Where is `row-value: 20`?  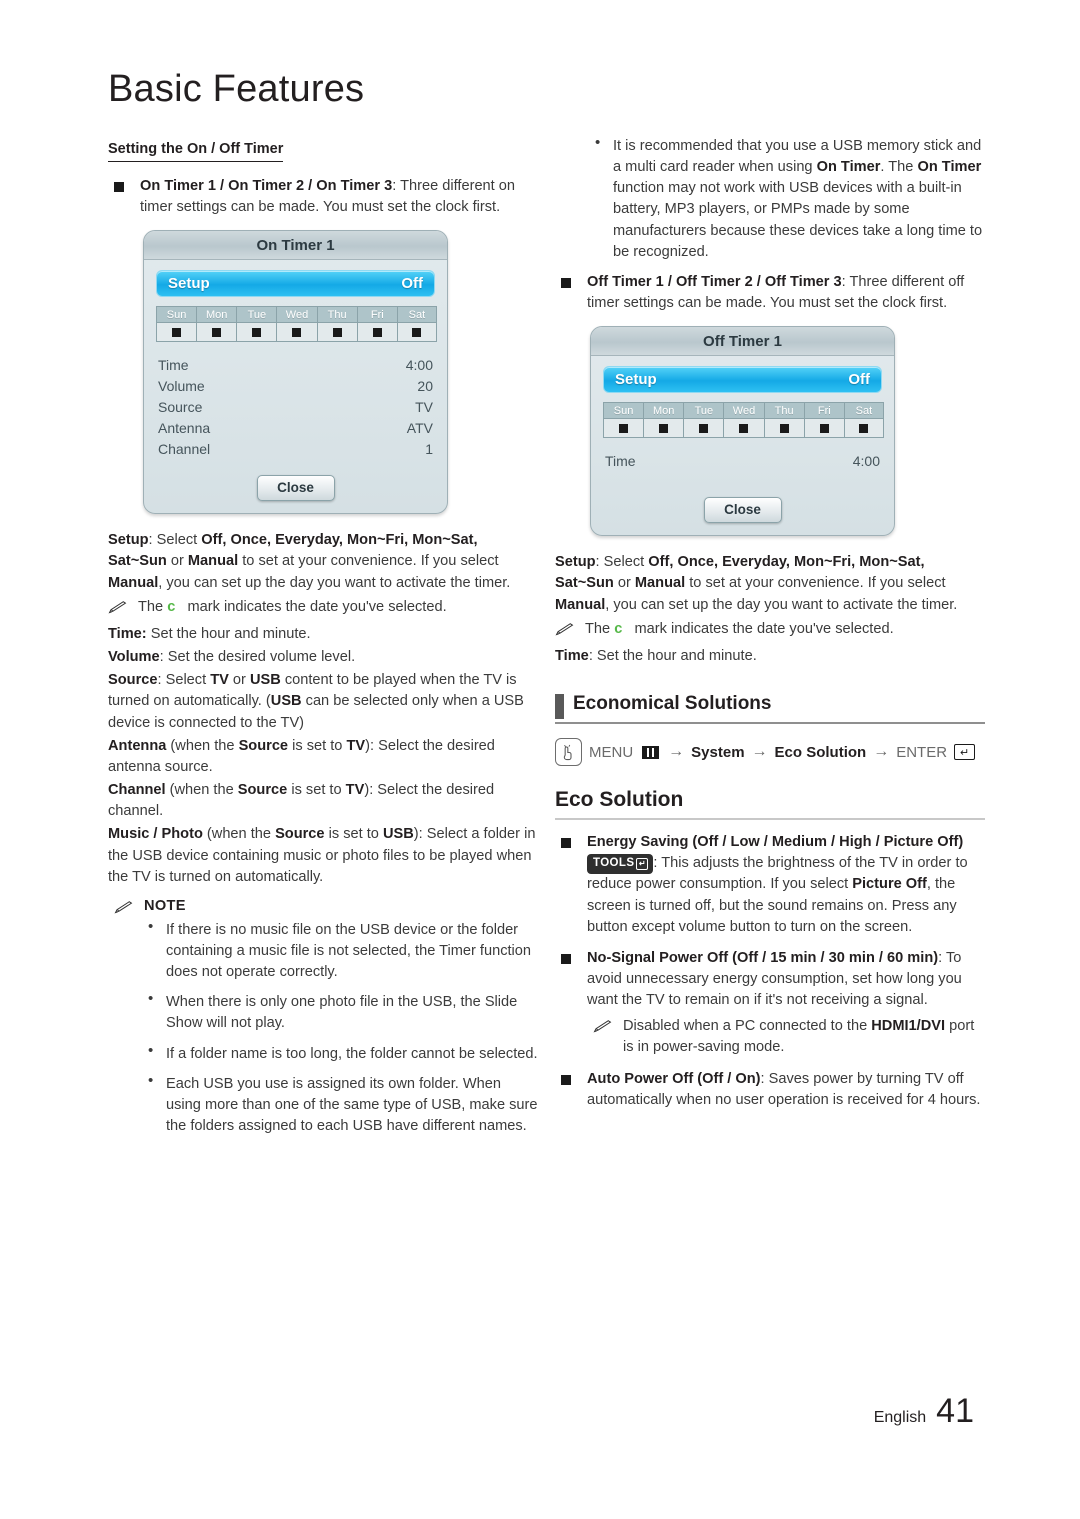
row-value: 20 is located at coordinates (425, 385).